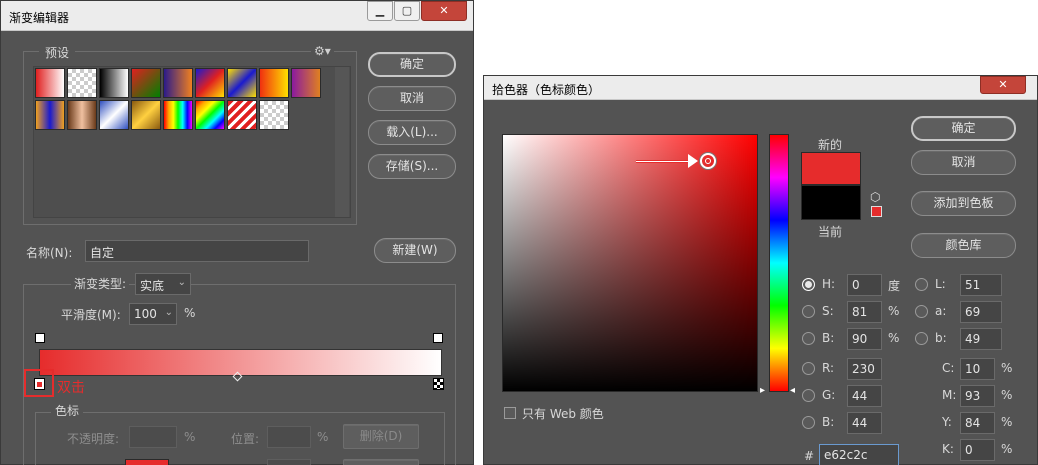 The image size is (1038, 465). What do you see at coordinates (828, 368) in the screenshot?
I see `rgb-label: R:` at bounding box center [828, 368].